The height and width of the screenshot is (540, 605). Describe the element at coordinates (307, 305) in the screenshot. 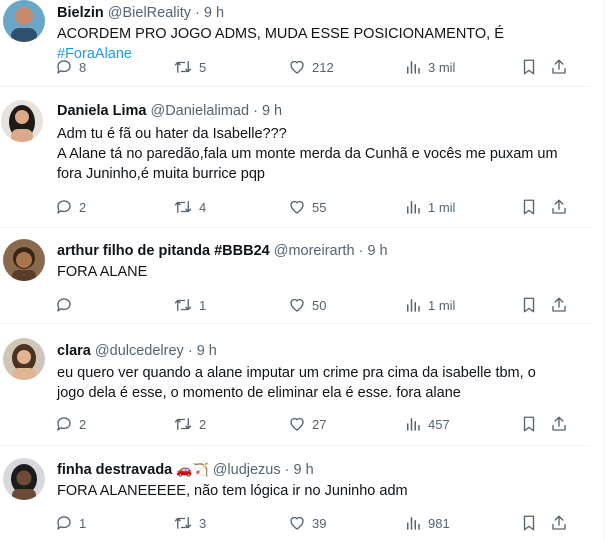

I see `like-button: 50` at that location.